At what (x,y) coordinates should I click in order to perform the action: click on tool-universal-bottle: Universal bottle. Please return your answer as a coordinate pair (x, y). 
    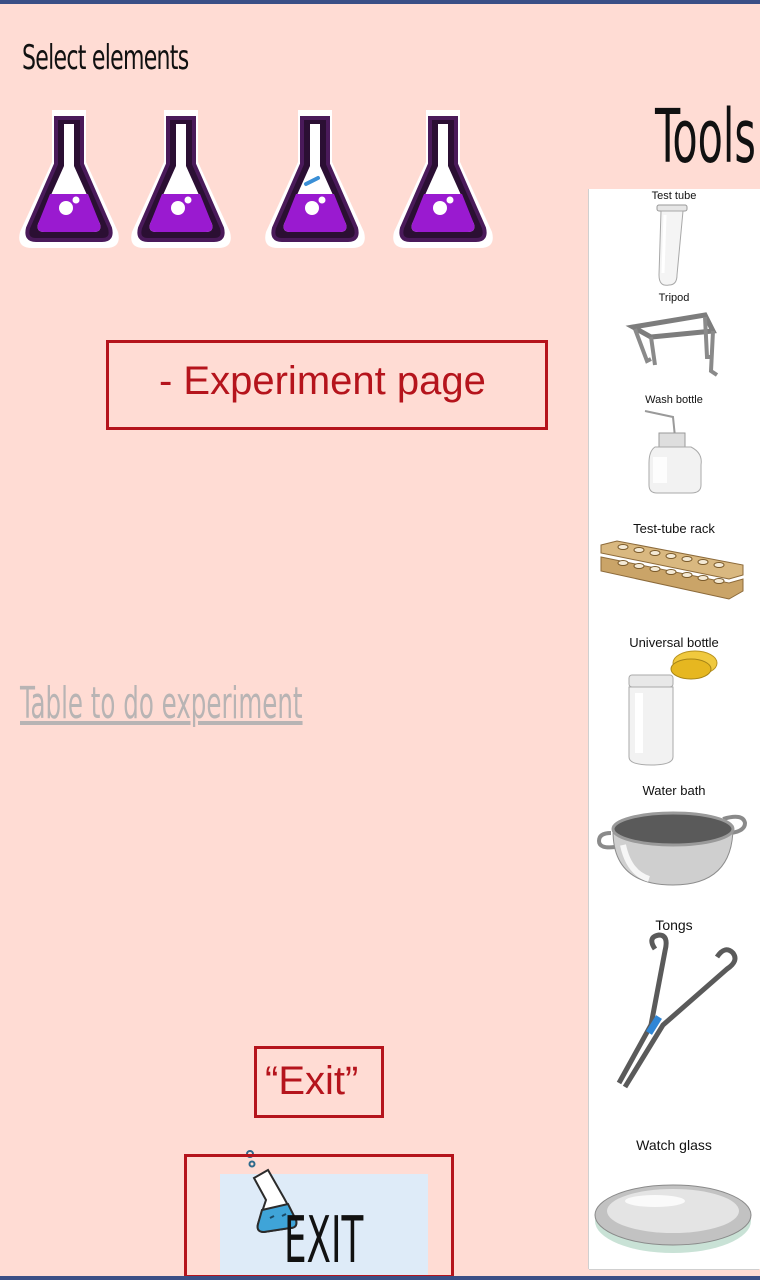
    Looking at the image, I should click on (674, 703).